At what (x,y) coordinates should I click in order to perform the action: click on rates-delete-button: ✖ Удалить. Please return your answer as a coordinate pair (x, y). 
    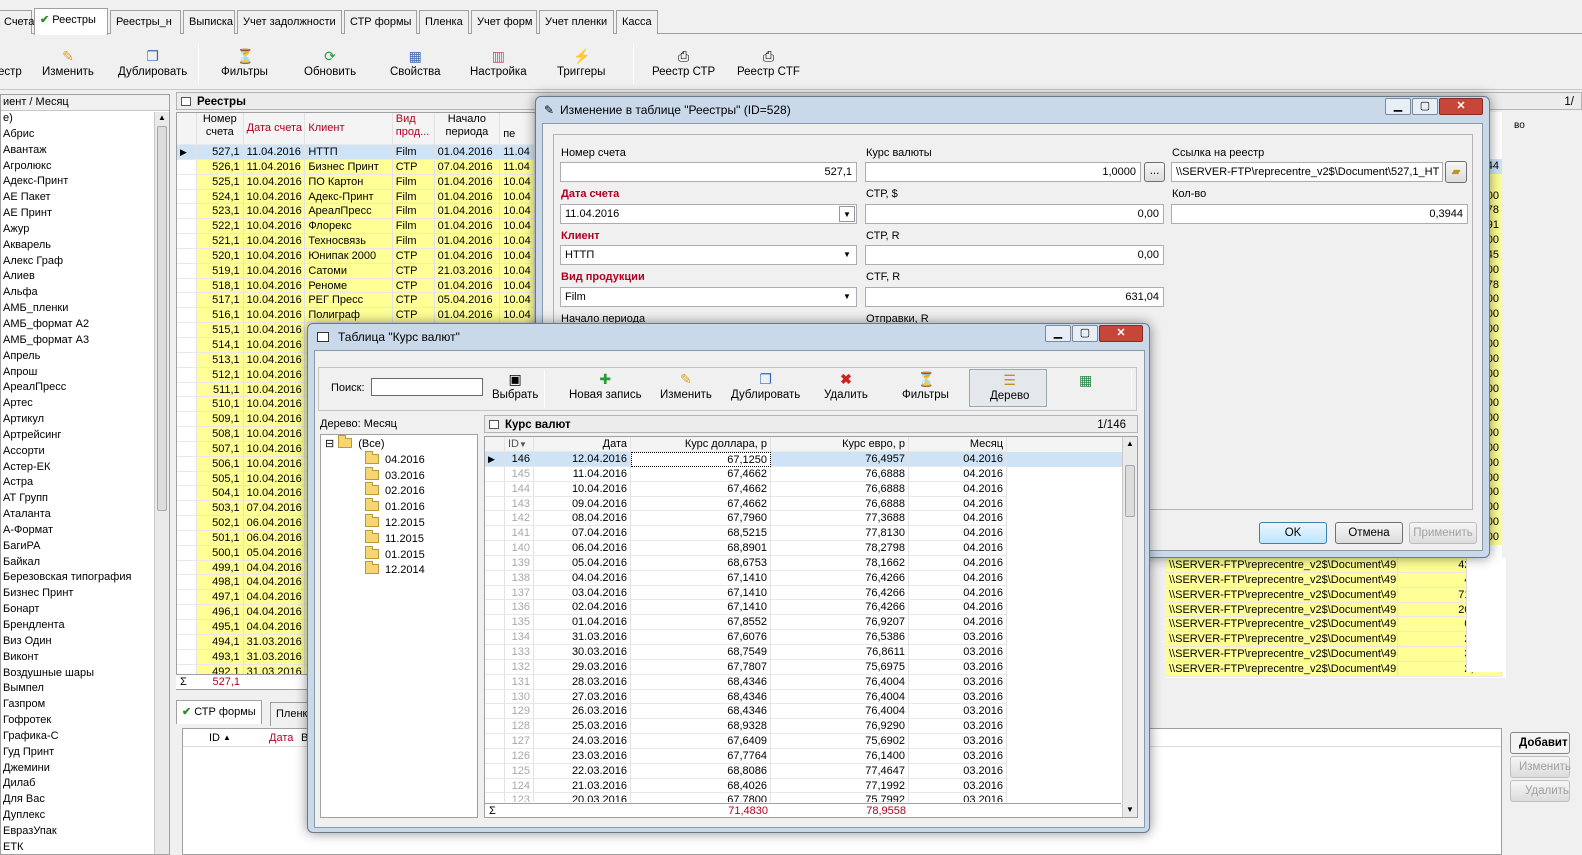
    Looking at the image, I should click on (846, 386).